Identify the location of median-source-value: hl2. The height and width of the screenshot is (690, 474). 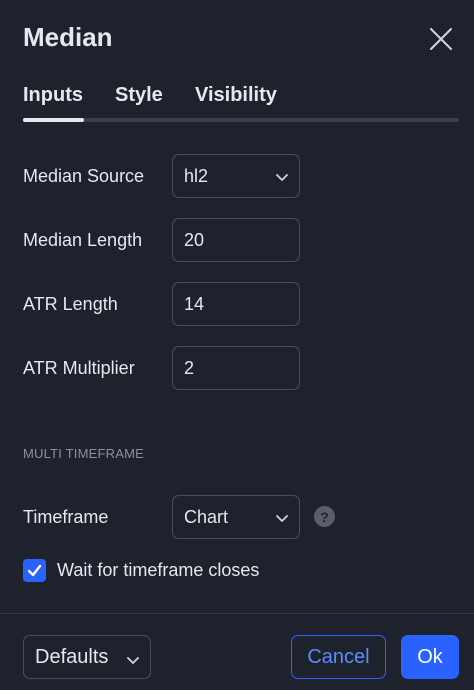
(196, 175).